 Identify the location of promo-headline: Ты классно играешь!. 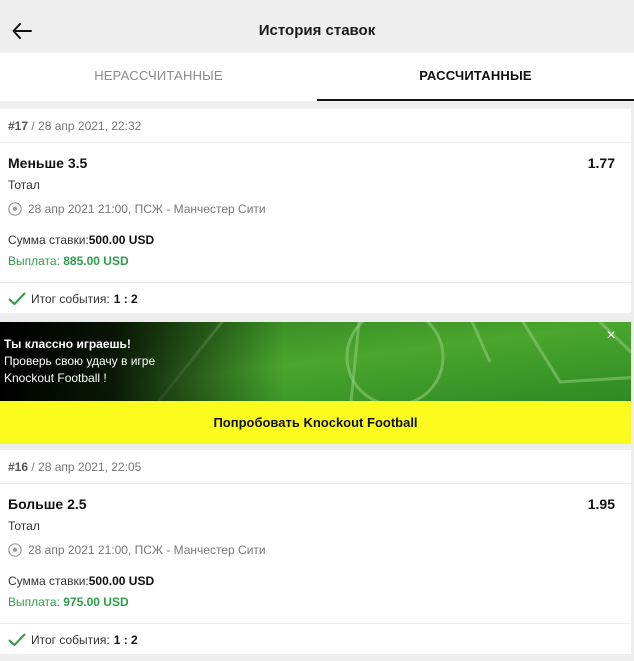
(67, 344).